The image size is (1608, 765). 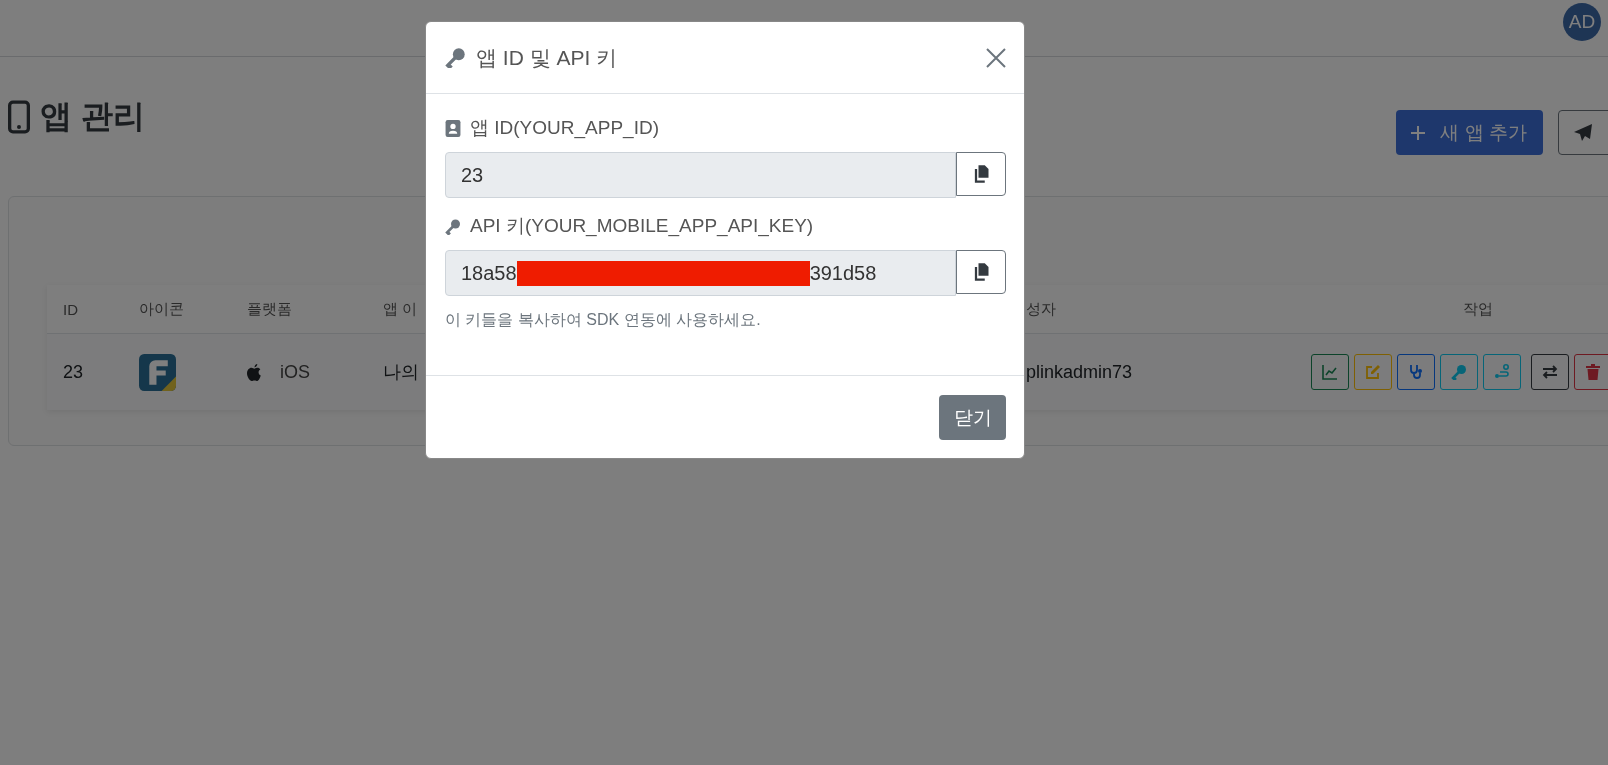 I want to click on field-value: 23, so click(x=472, y=175).